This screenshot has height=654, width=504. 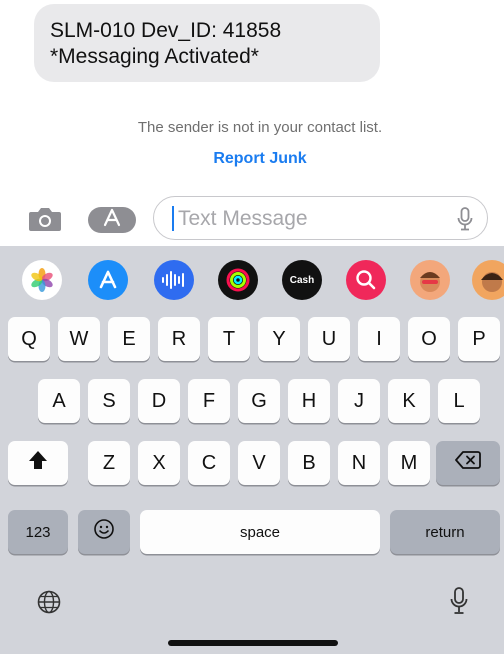 I want to click on emoji-key, so click(x=104, y=532).